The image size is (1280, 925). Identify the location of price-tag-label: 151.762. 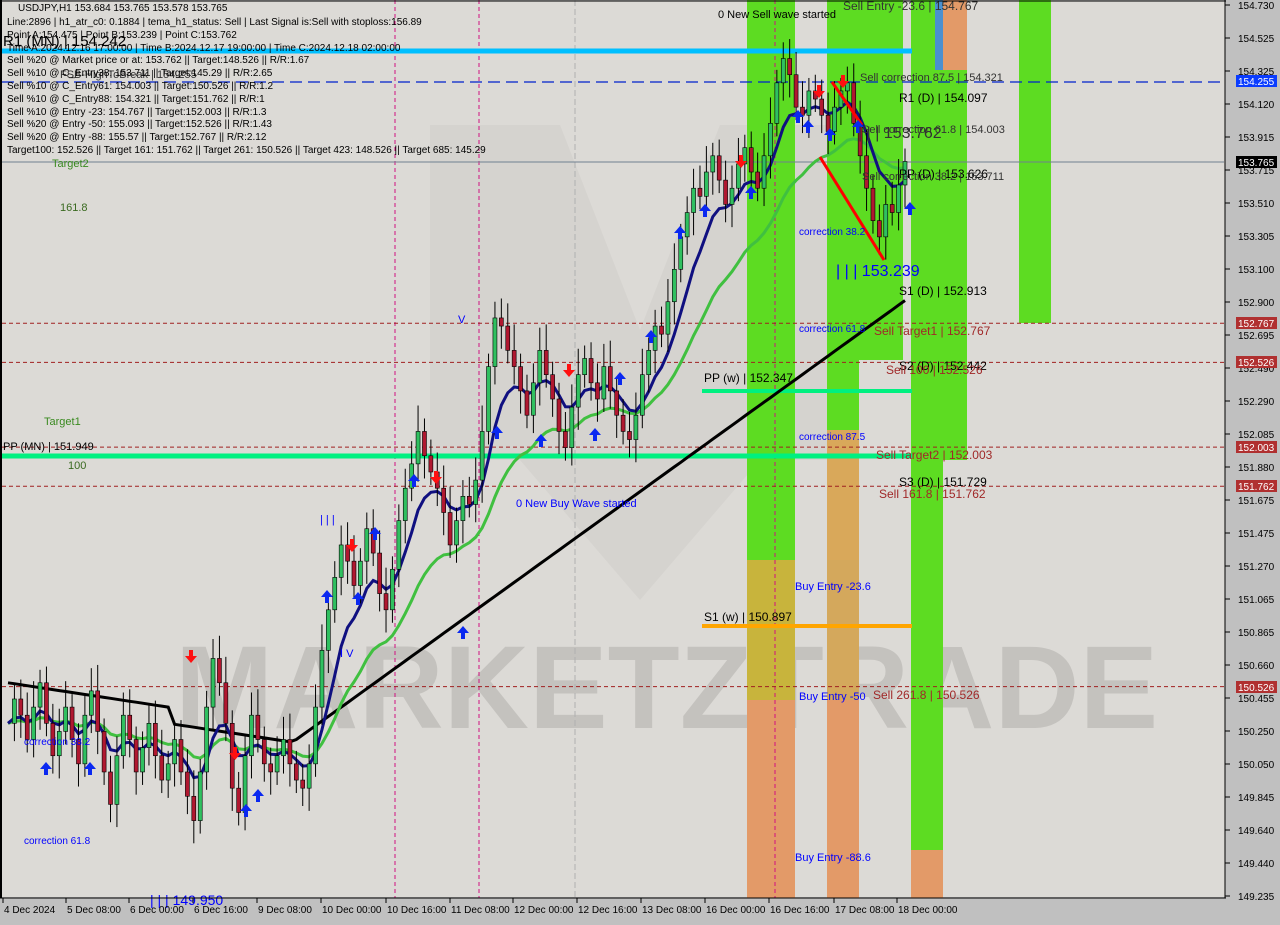
(1256, 487).